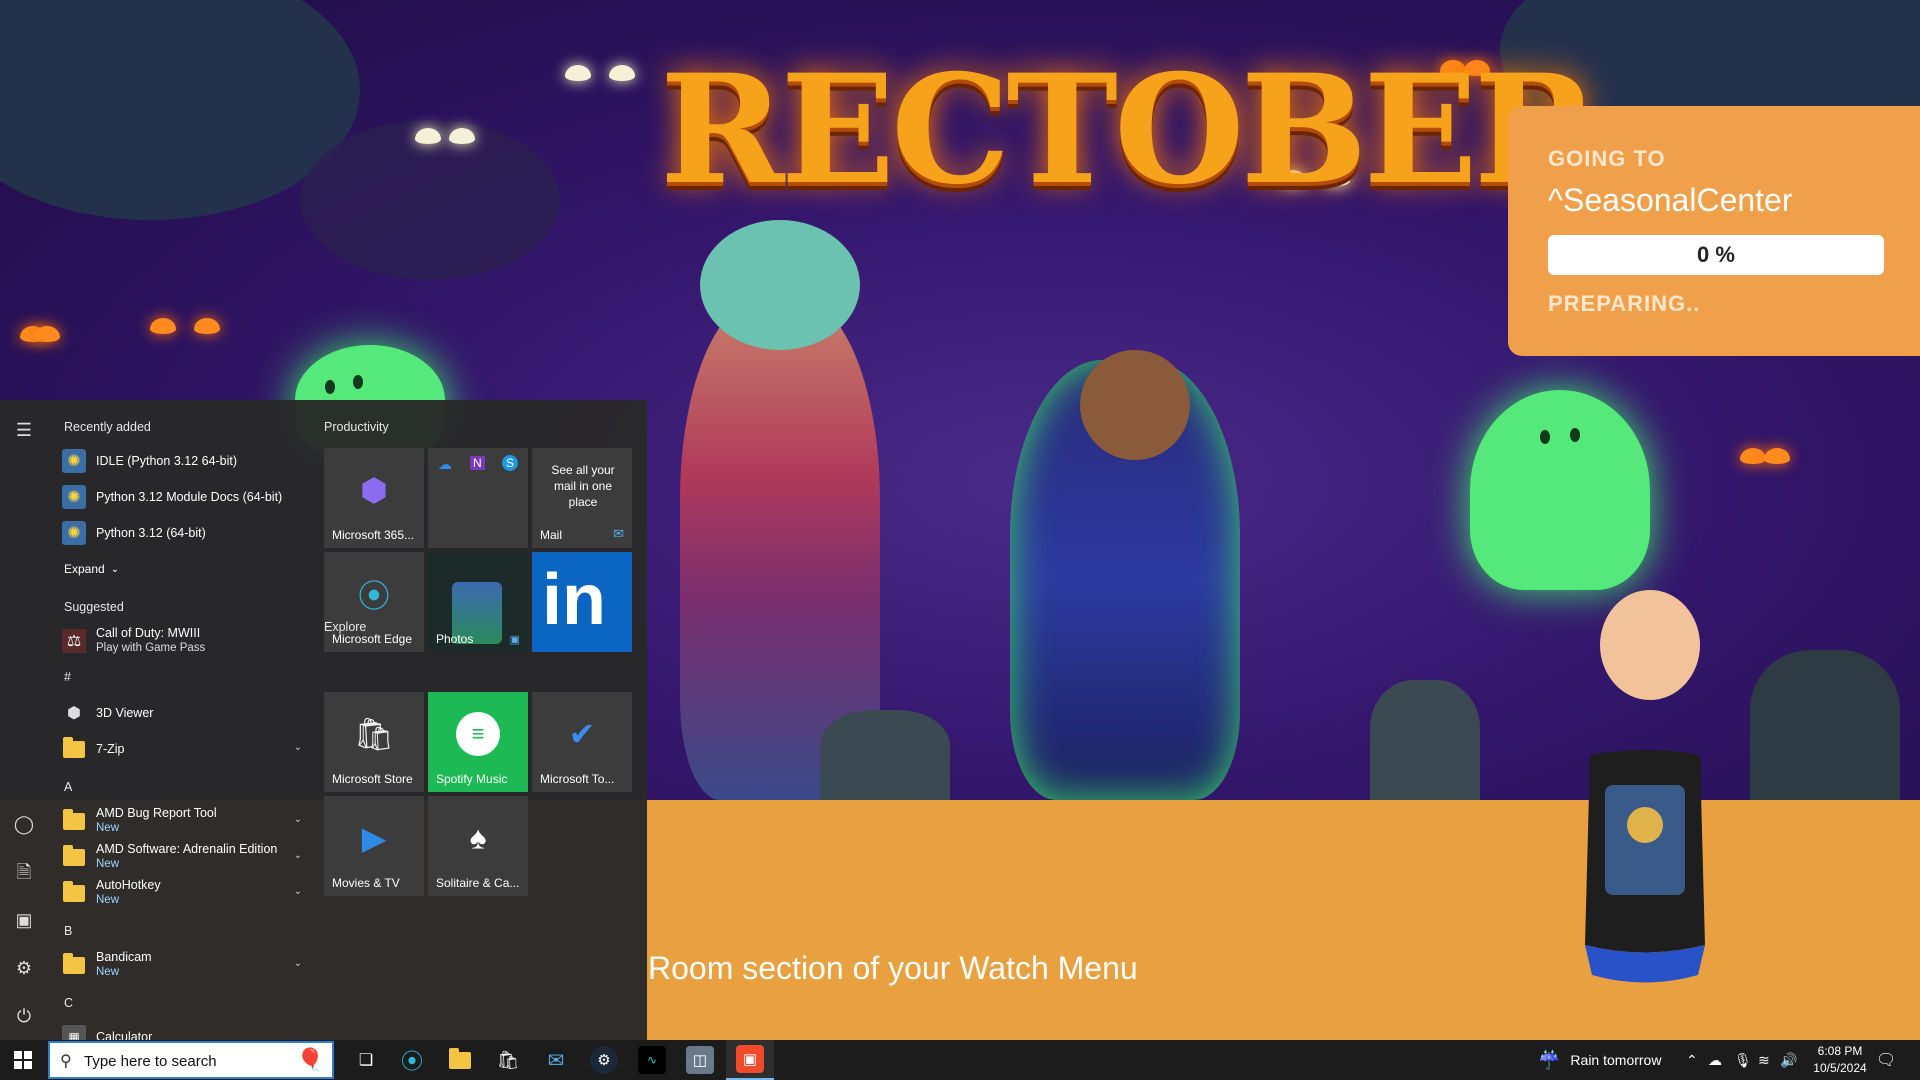  I want to click on expand-button: Expand ⌄, so click(184, 569).